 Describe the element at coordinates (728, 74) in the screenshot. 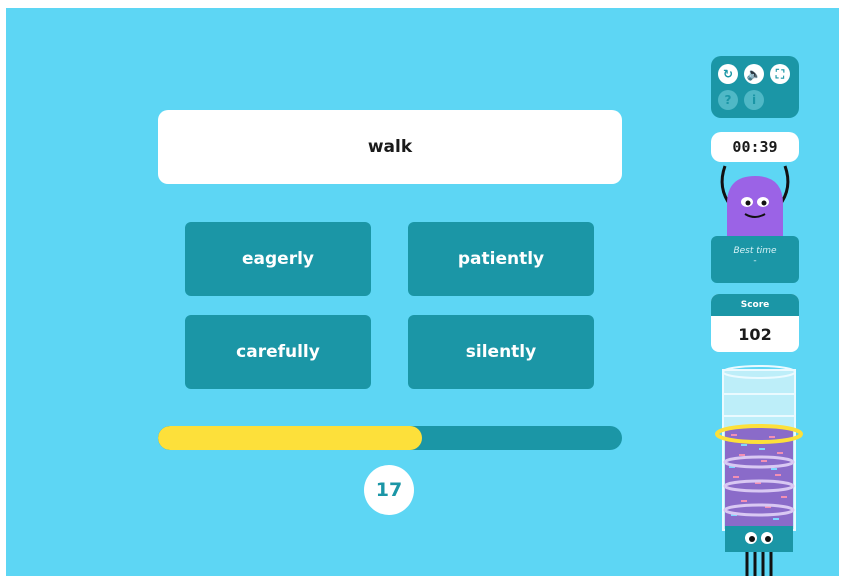

I see `restart-icon: ↻` at that location.